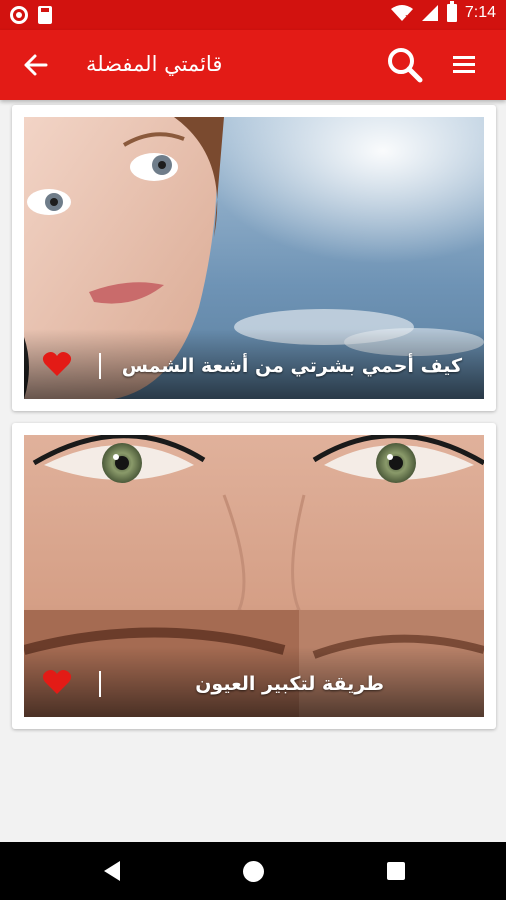  Describe the element at coordinates (19, 15) in the screenshot. I see `record-icon` at that location.